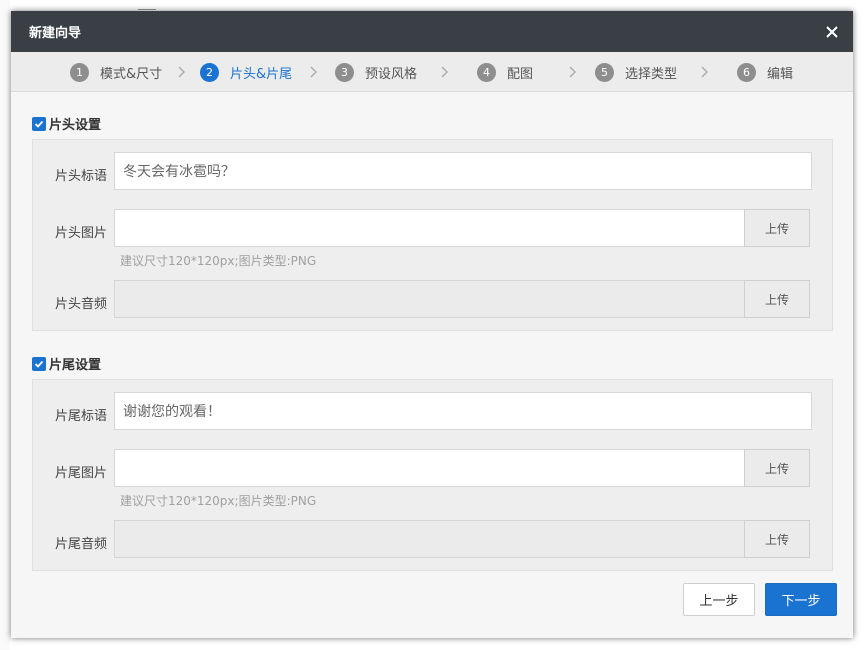  I want to click on close-icon, so click(832, 31).